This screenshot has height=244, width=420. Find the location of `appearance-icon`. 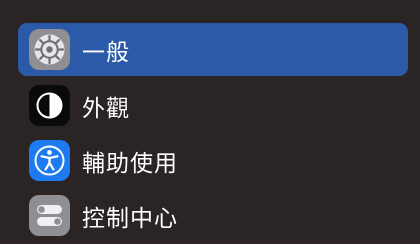

appearance-icon is located at coordinates (49, 105).